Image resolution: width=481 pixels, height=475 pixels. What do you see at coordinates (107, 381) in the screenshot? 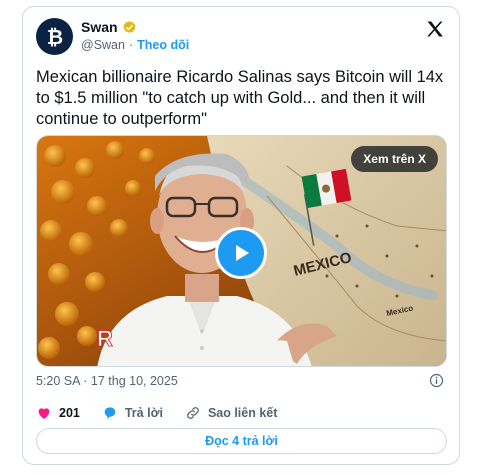
I see `tweet-timestamp: 5:20 SA · 17 thg 10, 2025` at bounding box center [107, 381].